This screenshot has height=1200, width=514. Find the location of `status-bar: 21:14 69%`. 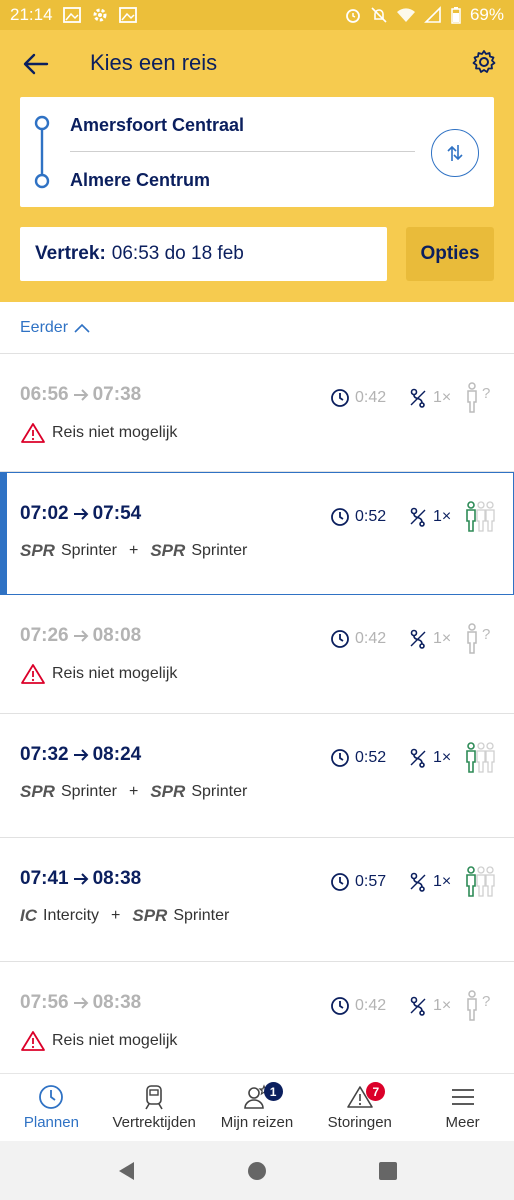

status-bar: 21:14 69% is located at coordinates (257, 15).